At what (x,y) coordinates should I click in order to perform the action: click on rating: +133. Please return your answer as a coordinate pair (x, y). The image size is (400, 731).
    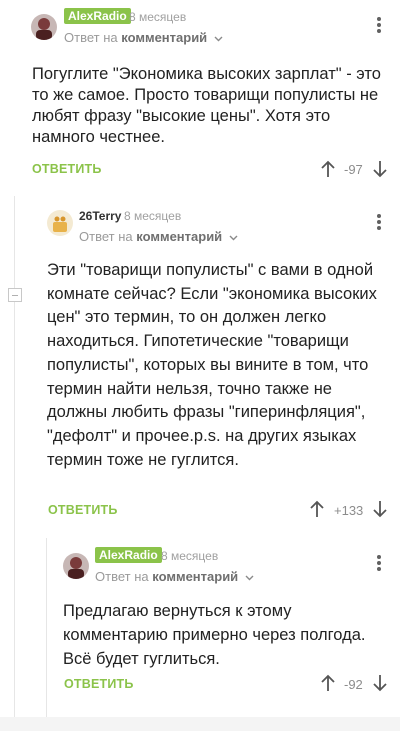
    Looking at the image, I should click on (349, 510).